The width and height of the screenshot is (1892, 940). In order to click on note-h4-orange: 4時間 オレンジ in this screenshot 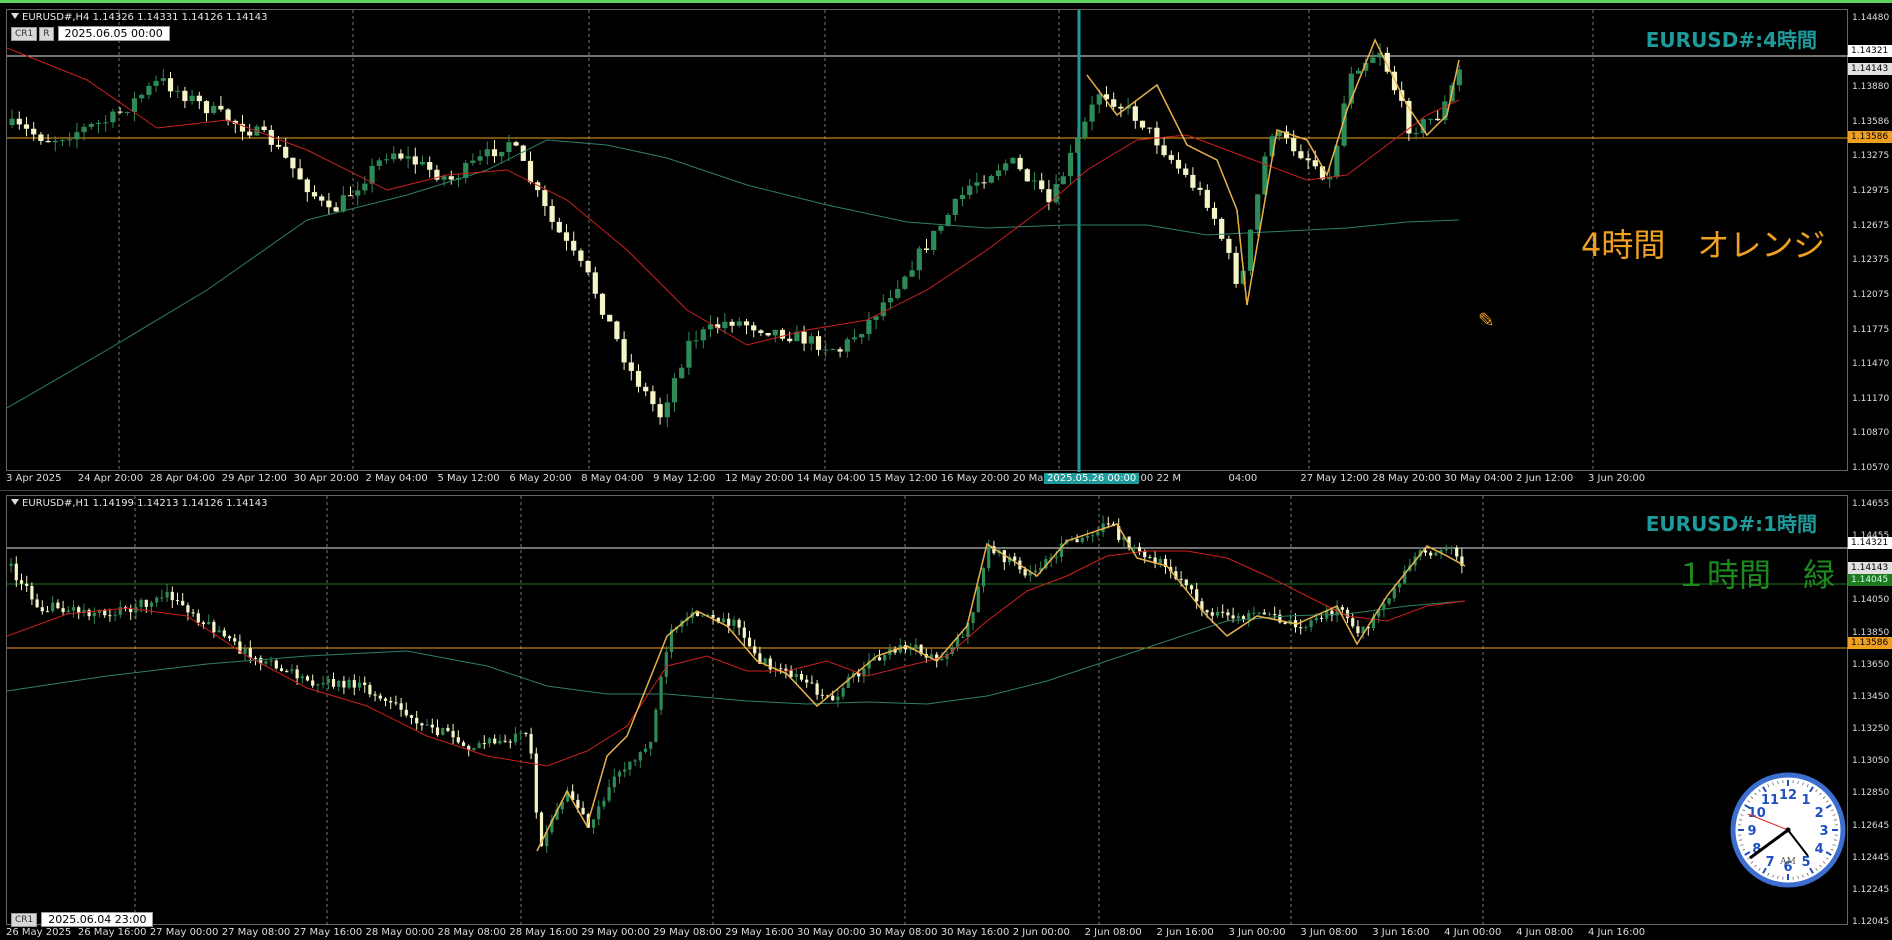, I will do `click(1703, 245)`.